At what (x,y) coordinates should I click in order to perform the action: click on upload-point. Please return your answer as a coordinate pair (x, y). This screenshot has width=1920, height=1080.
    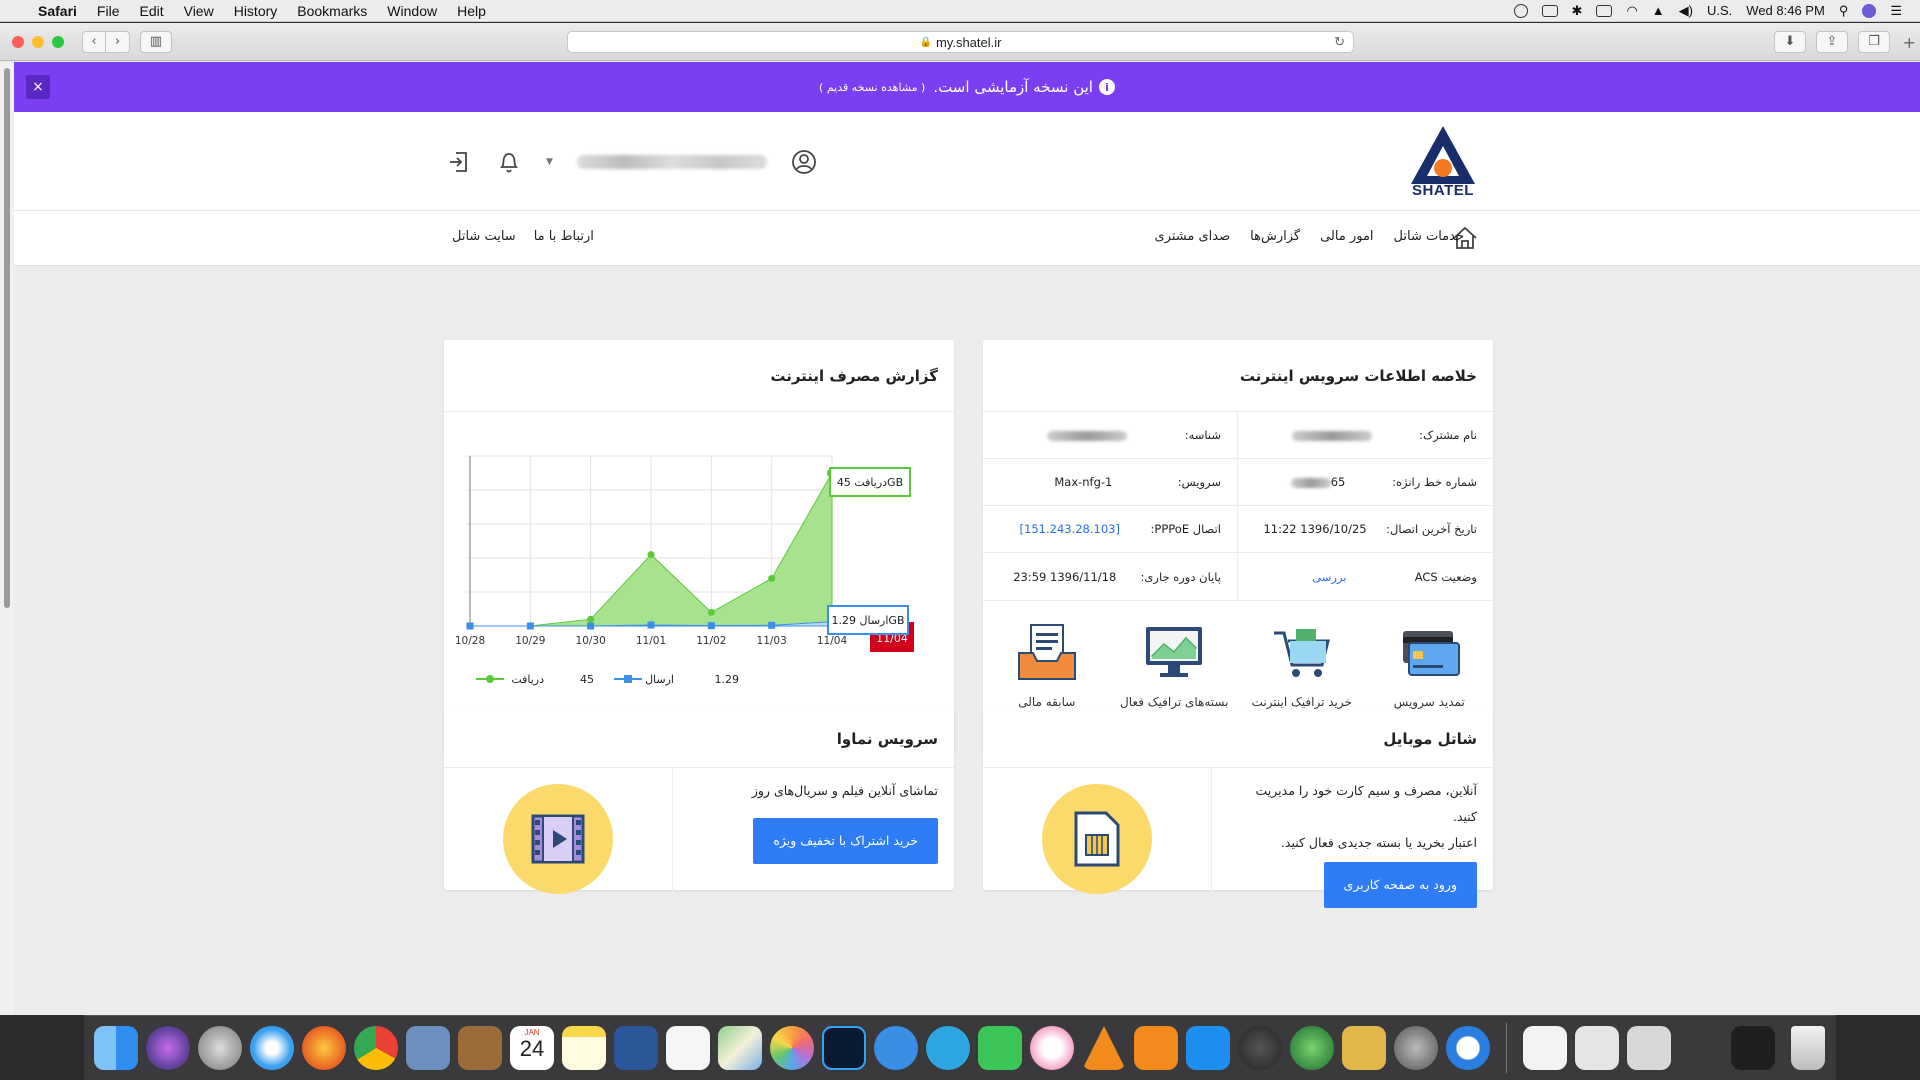
    Looking at the image, I should click on (711, 626).